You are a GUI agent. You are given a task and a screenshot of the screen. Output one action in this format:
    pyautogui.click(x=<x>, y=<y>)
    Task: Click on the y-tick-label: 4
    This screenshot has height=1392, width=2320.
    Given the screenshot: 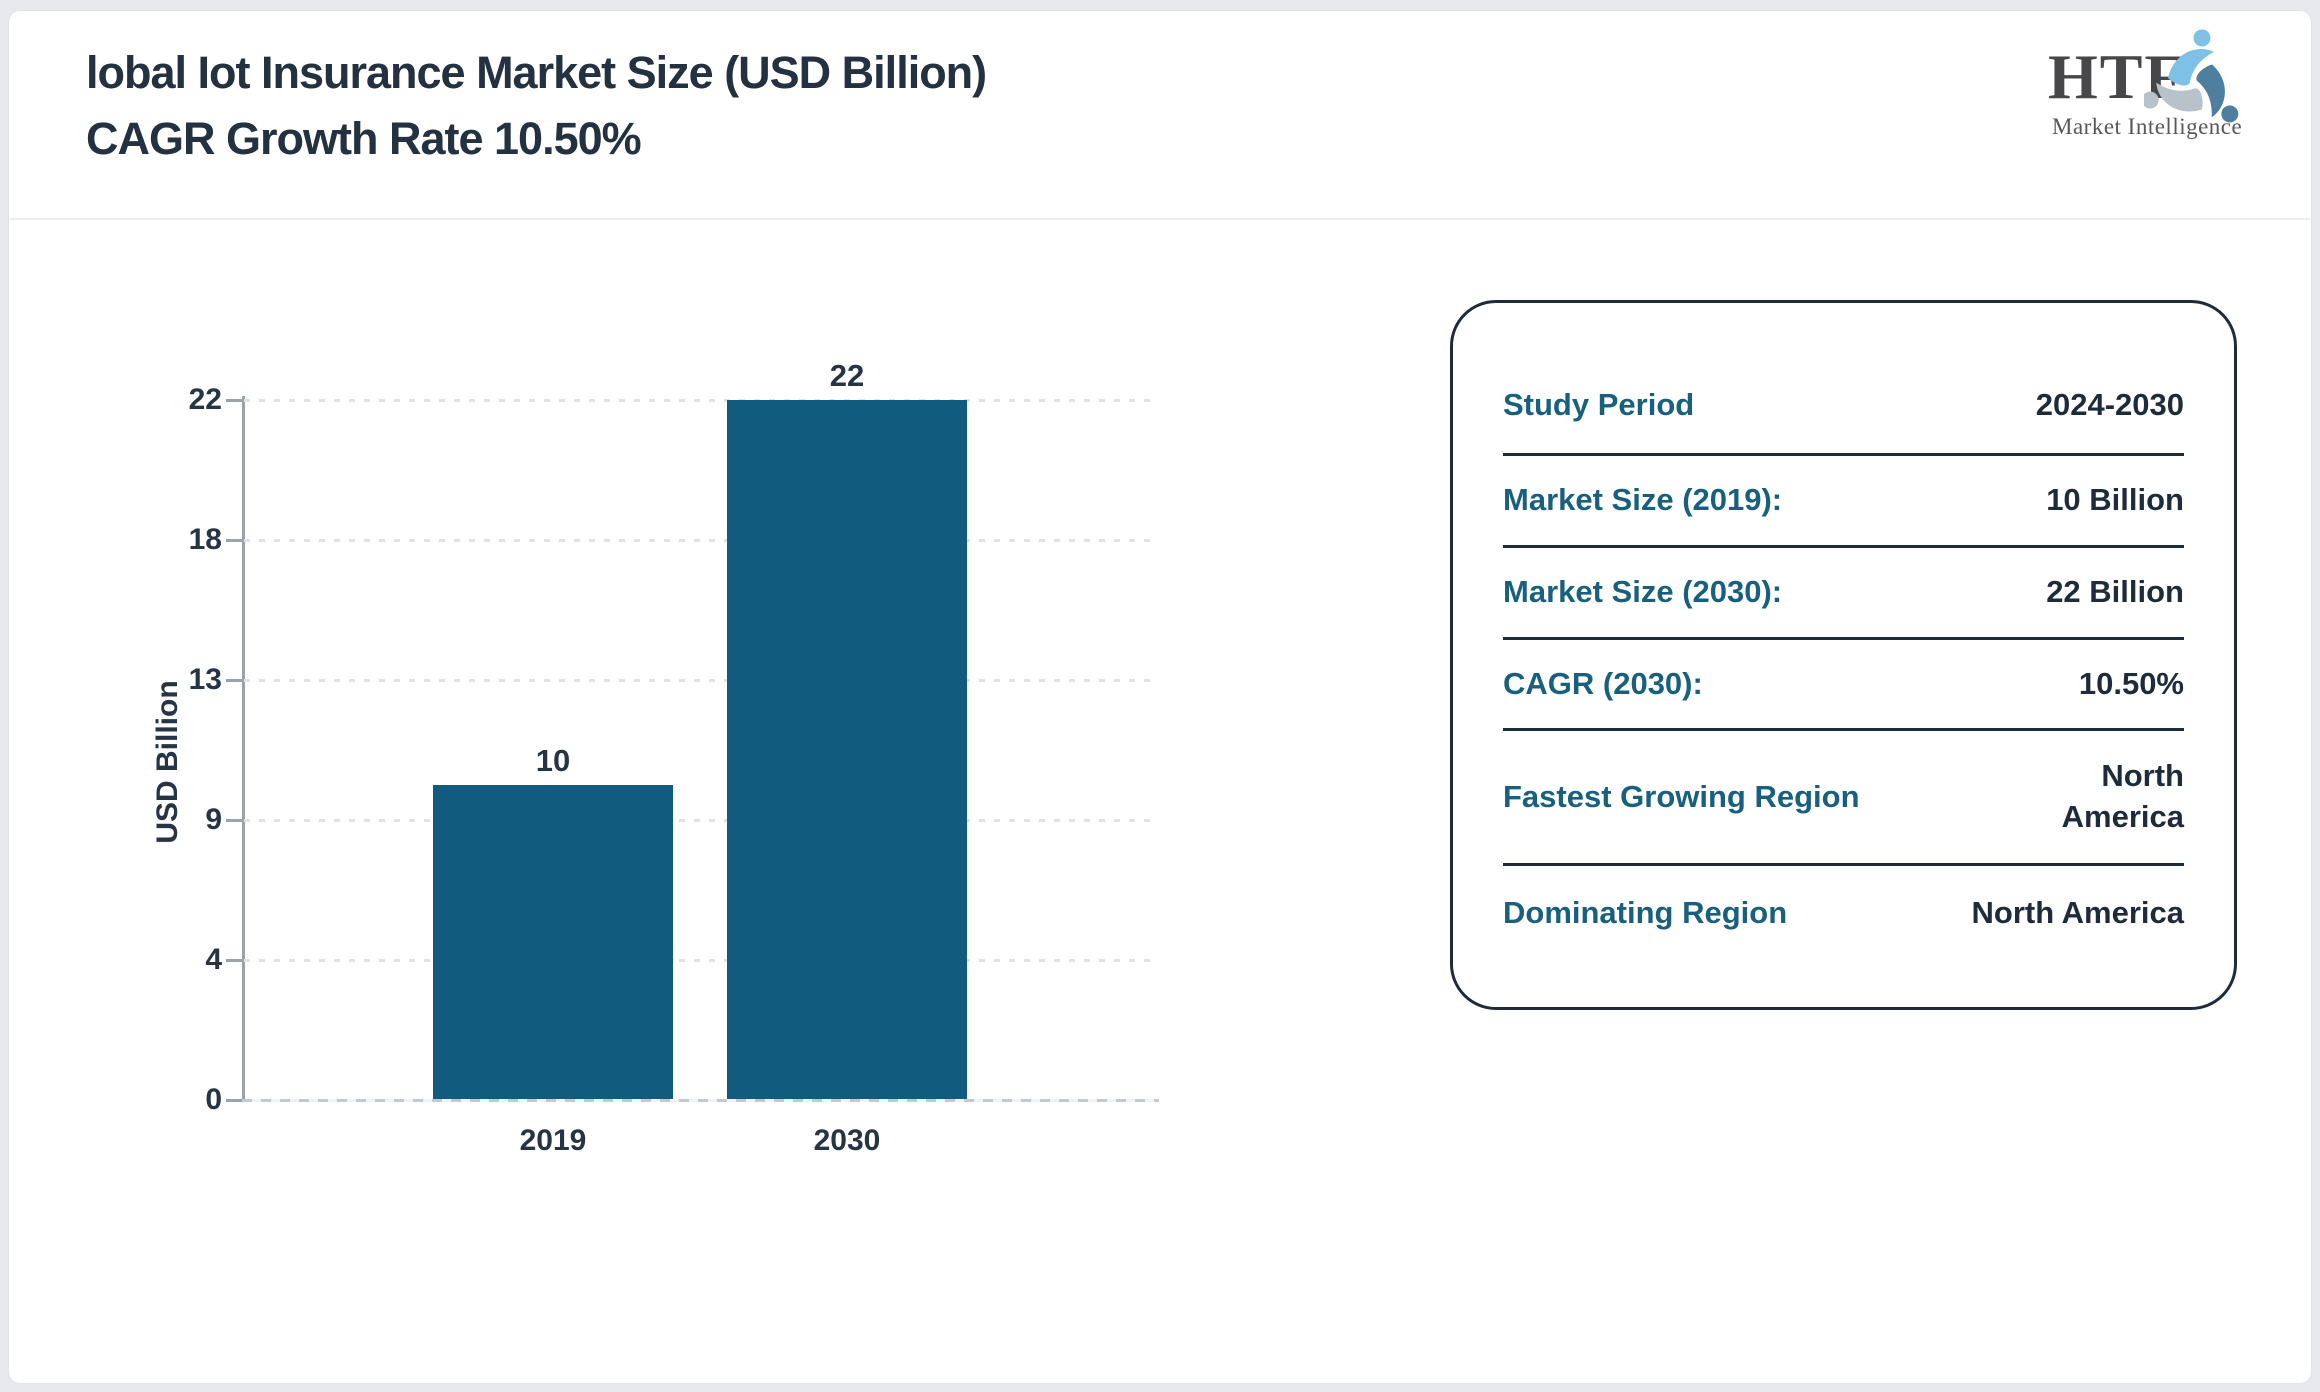 What is the action you would take?
    pyautogui.click(x=213, y=959)
    